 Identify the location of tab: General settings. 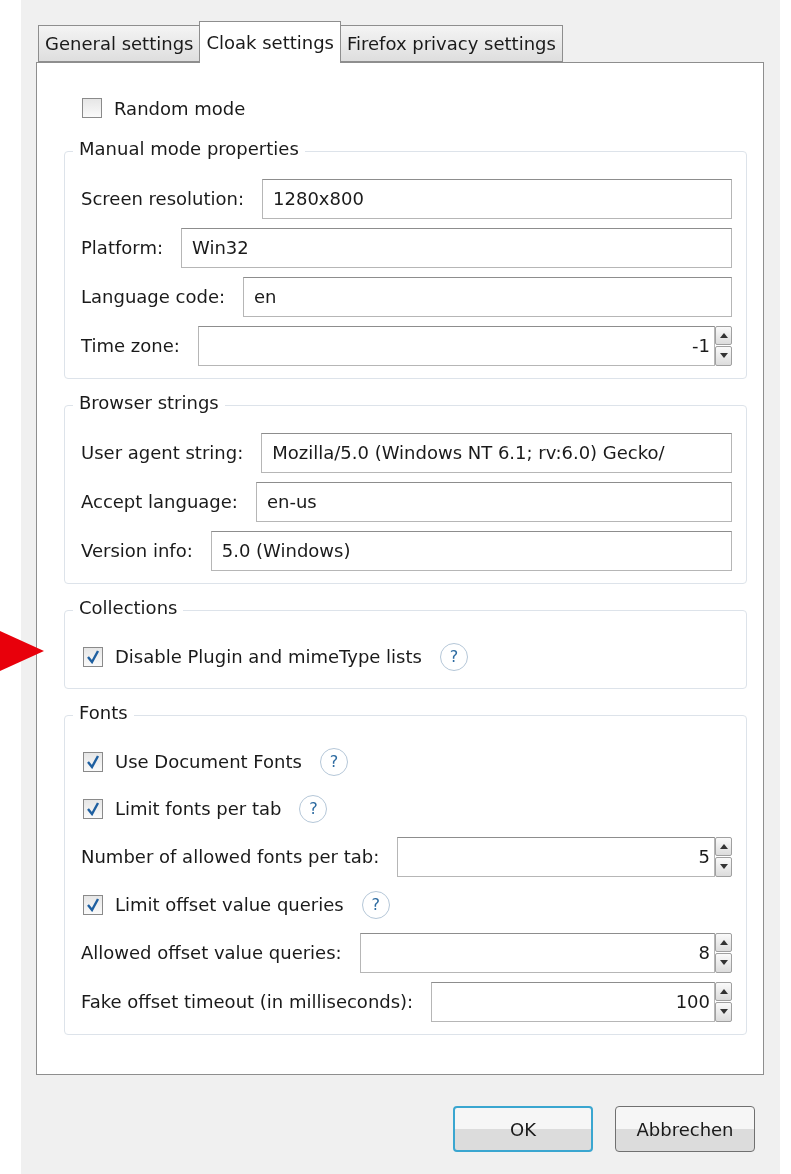
(119, 43).